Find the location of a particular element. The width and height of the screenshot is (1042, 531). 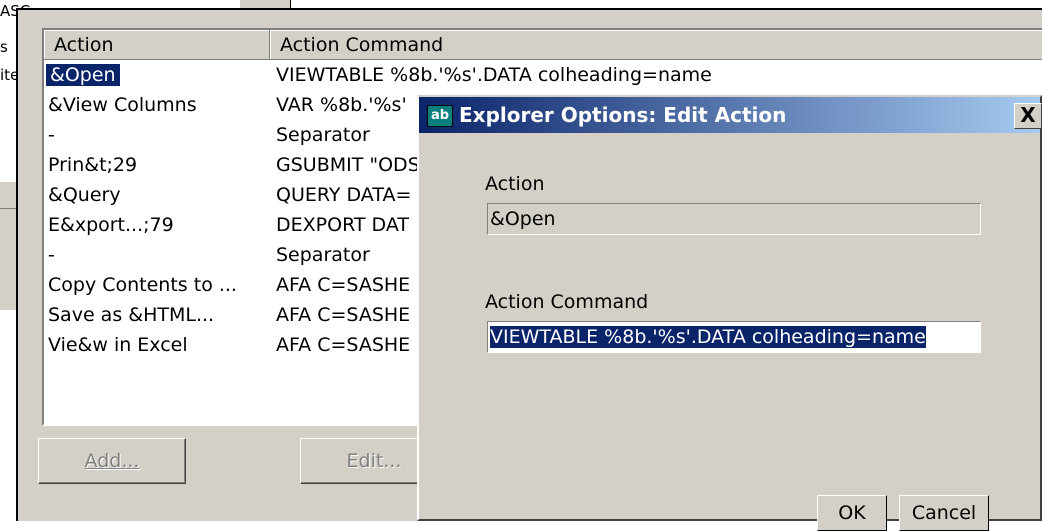

background-text: s is located at coordinates (4, 47).